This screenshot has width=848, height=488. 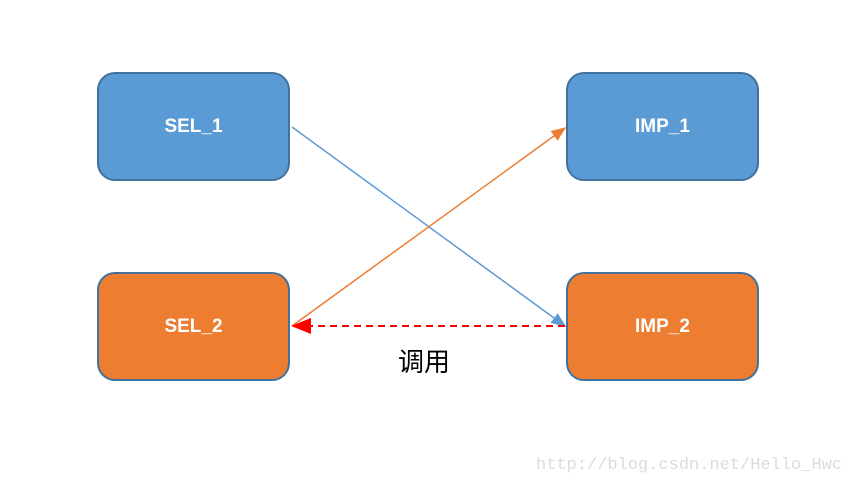 I want to click on node-imp-1: IMP_1, so click(x=662, y=126).